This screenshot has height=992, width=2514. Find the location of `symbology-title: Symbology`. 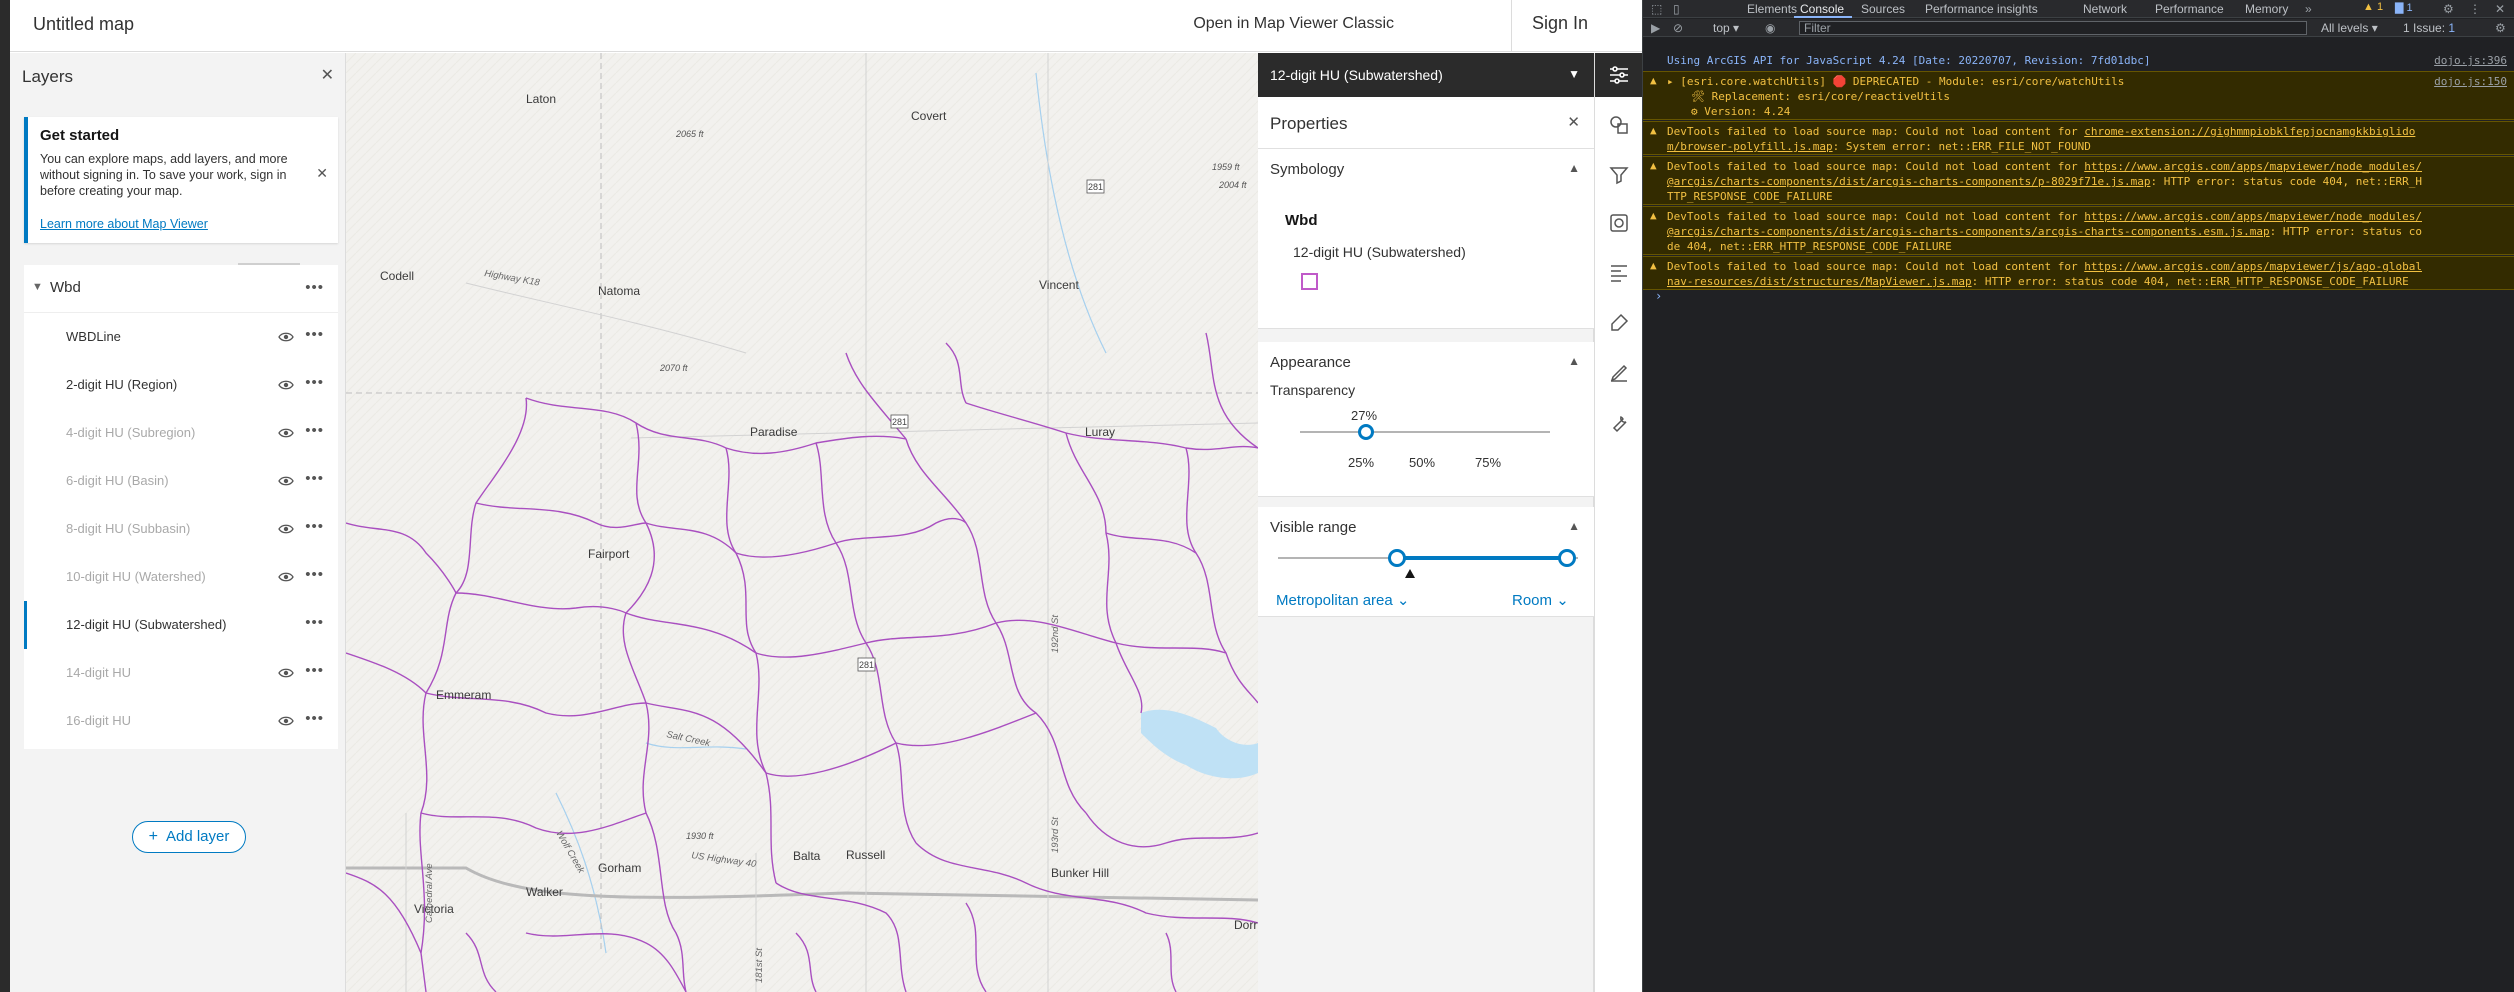

symbology-title: Symbology is located at coordinates (1307, 169).